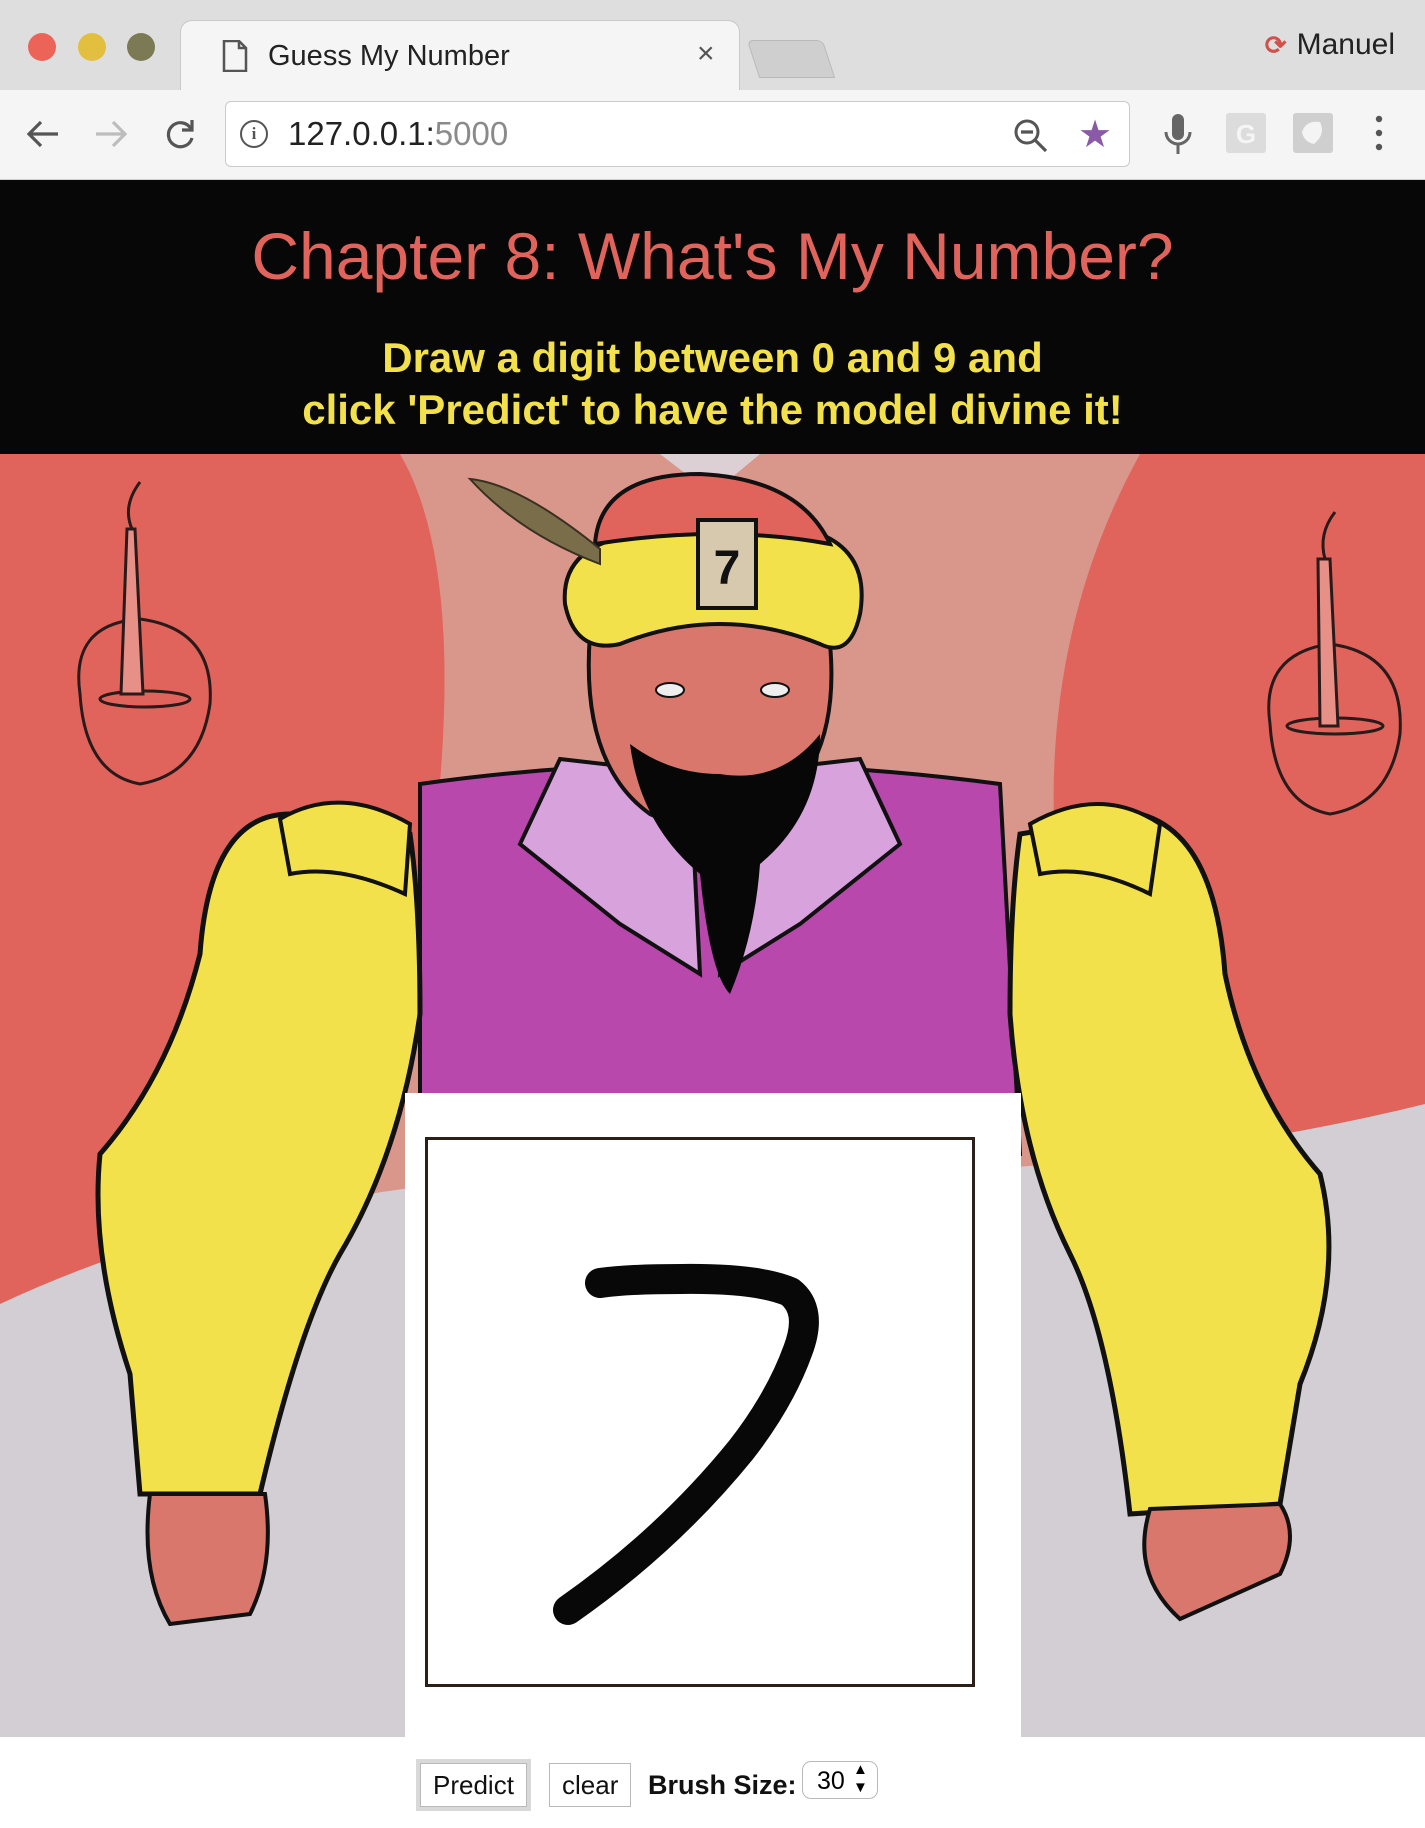 This screenshot has height=1828, width=1425. Describe the element at coordinates (389, 56) in the screenshot. I see `tab-title: Guess My Number` at that location.